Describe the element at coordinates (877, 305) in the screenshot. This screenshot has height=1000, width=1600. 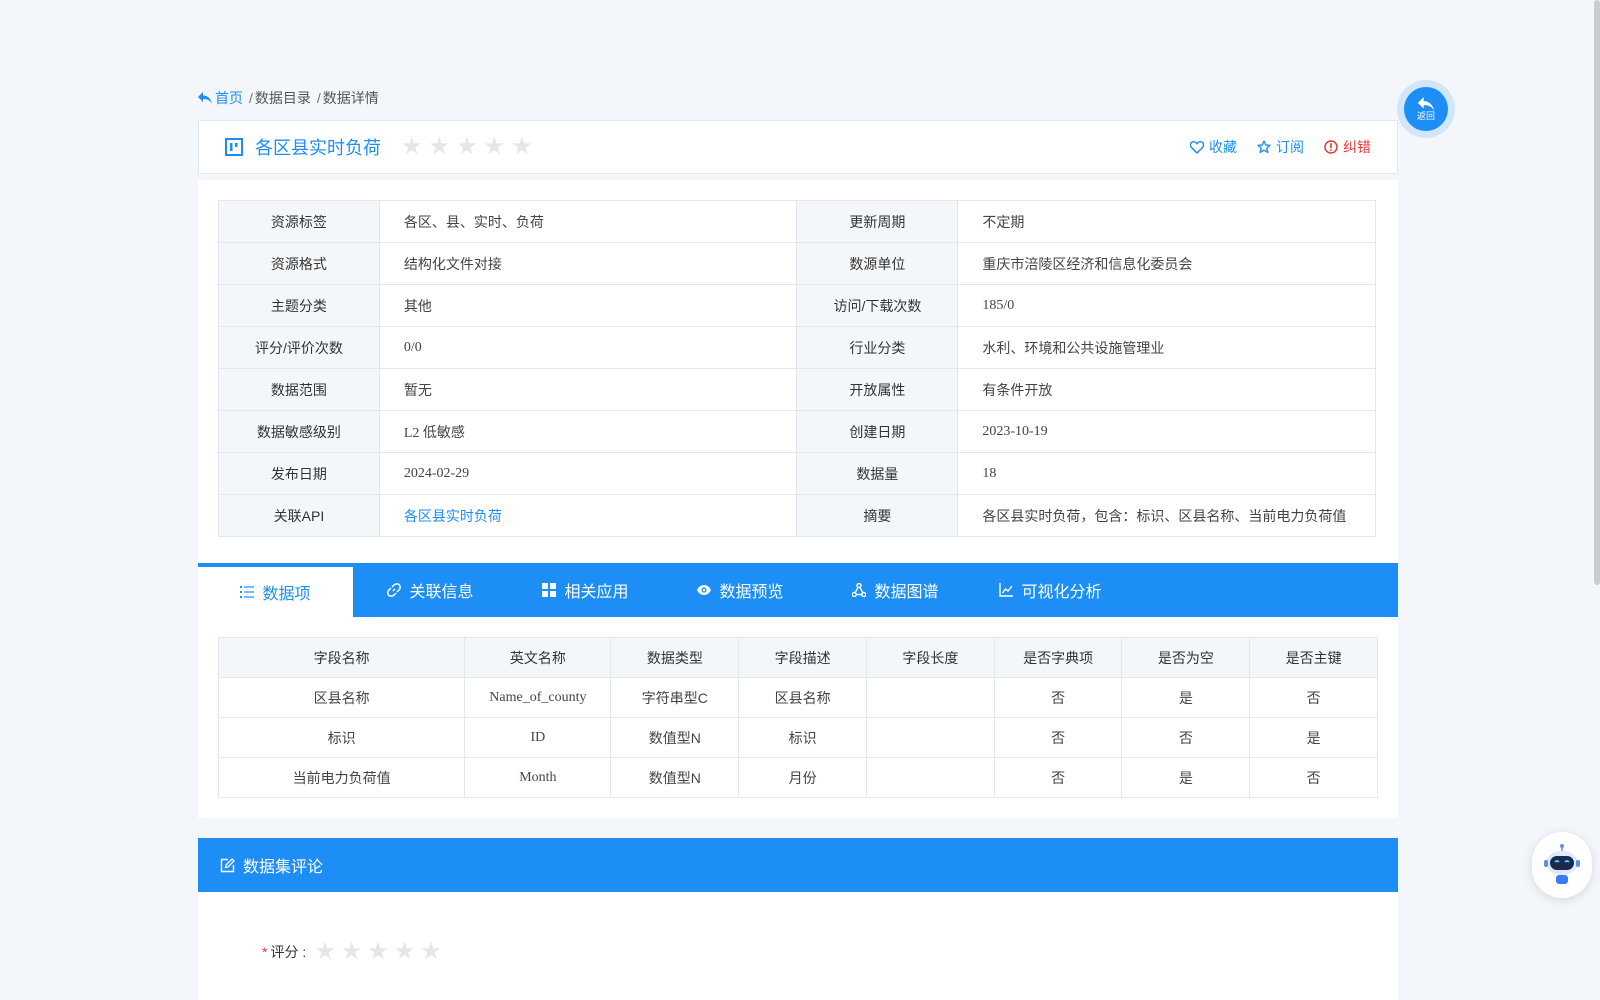
I see `info-key: 访问/下载次数` at that location.